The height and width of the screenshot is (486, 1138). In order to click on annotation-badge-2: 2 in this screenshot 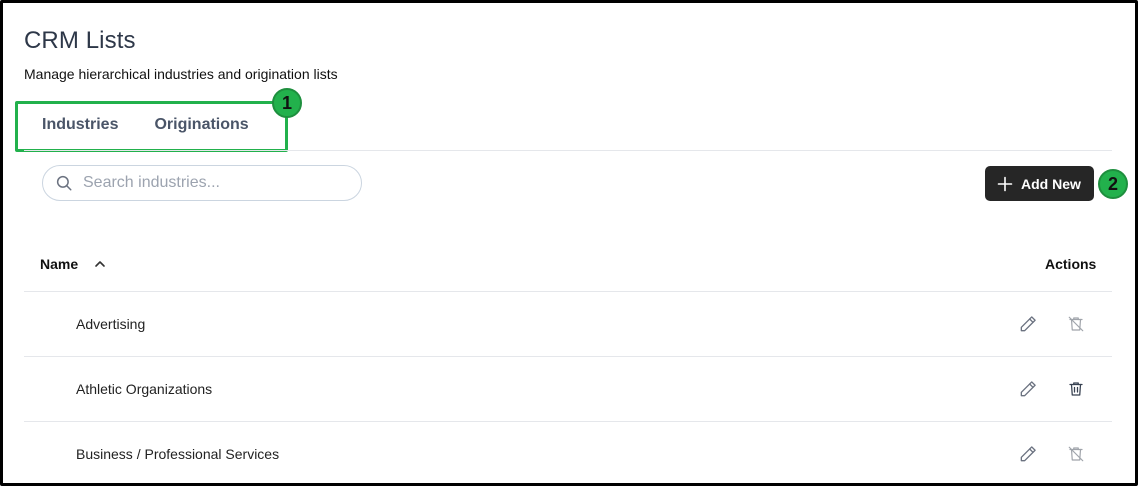, I will do `click(1113, 184)`.